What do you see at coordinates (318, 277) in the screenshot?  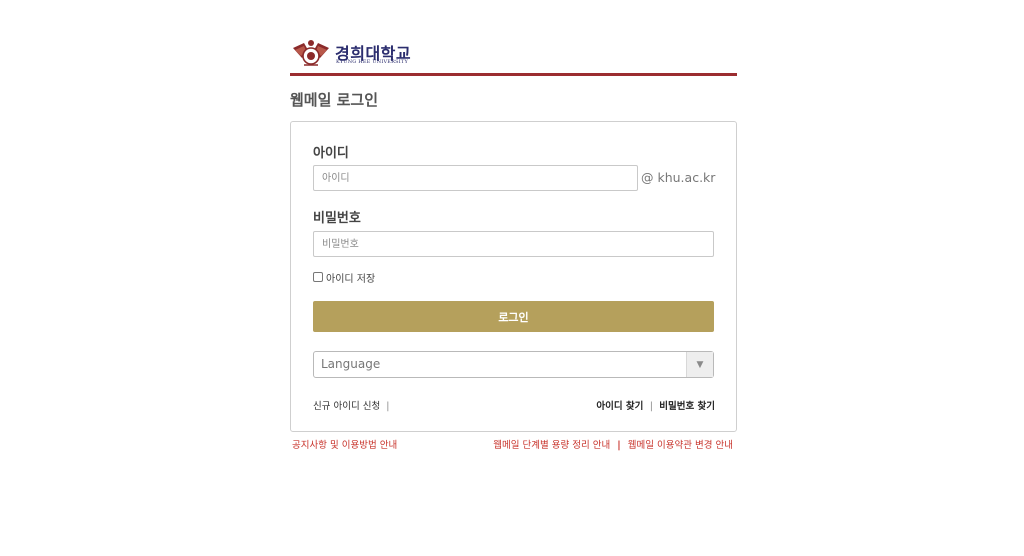 I see `remember-id-checkbox` at bounding box center [318, 277].